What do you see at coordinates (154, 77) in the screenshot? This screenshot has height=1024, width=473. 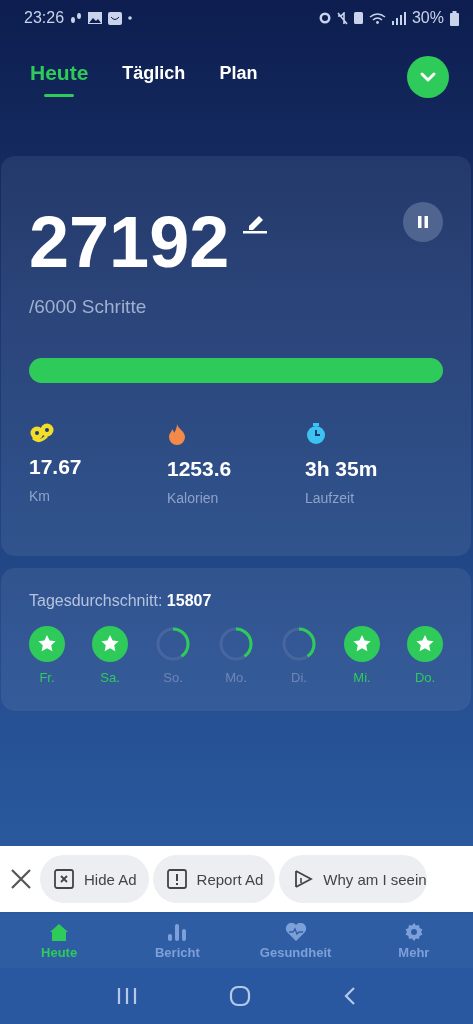 I see `tab: Täglich` at bounding box center [154, 77].